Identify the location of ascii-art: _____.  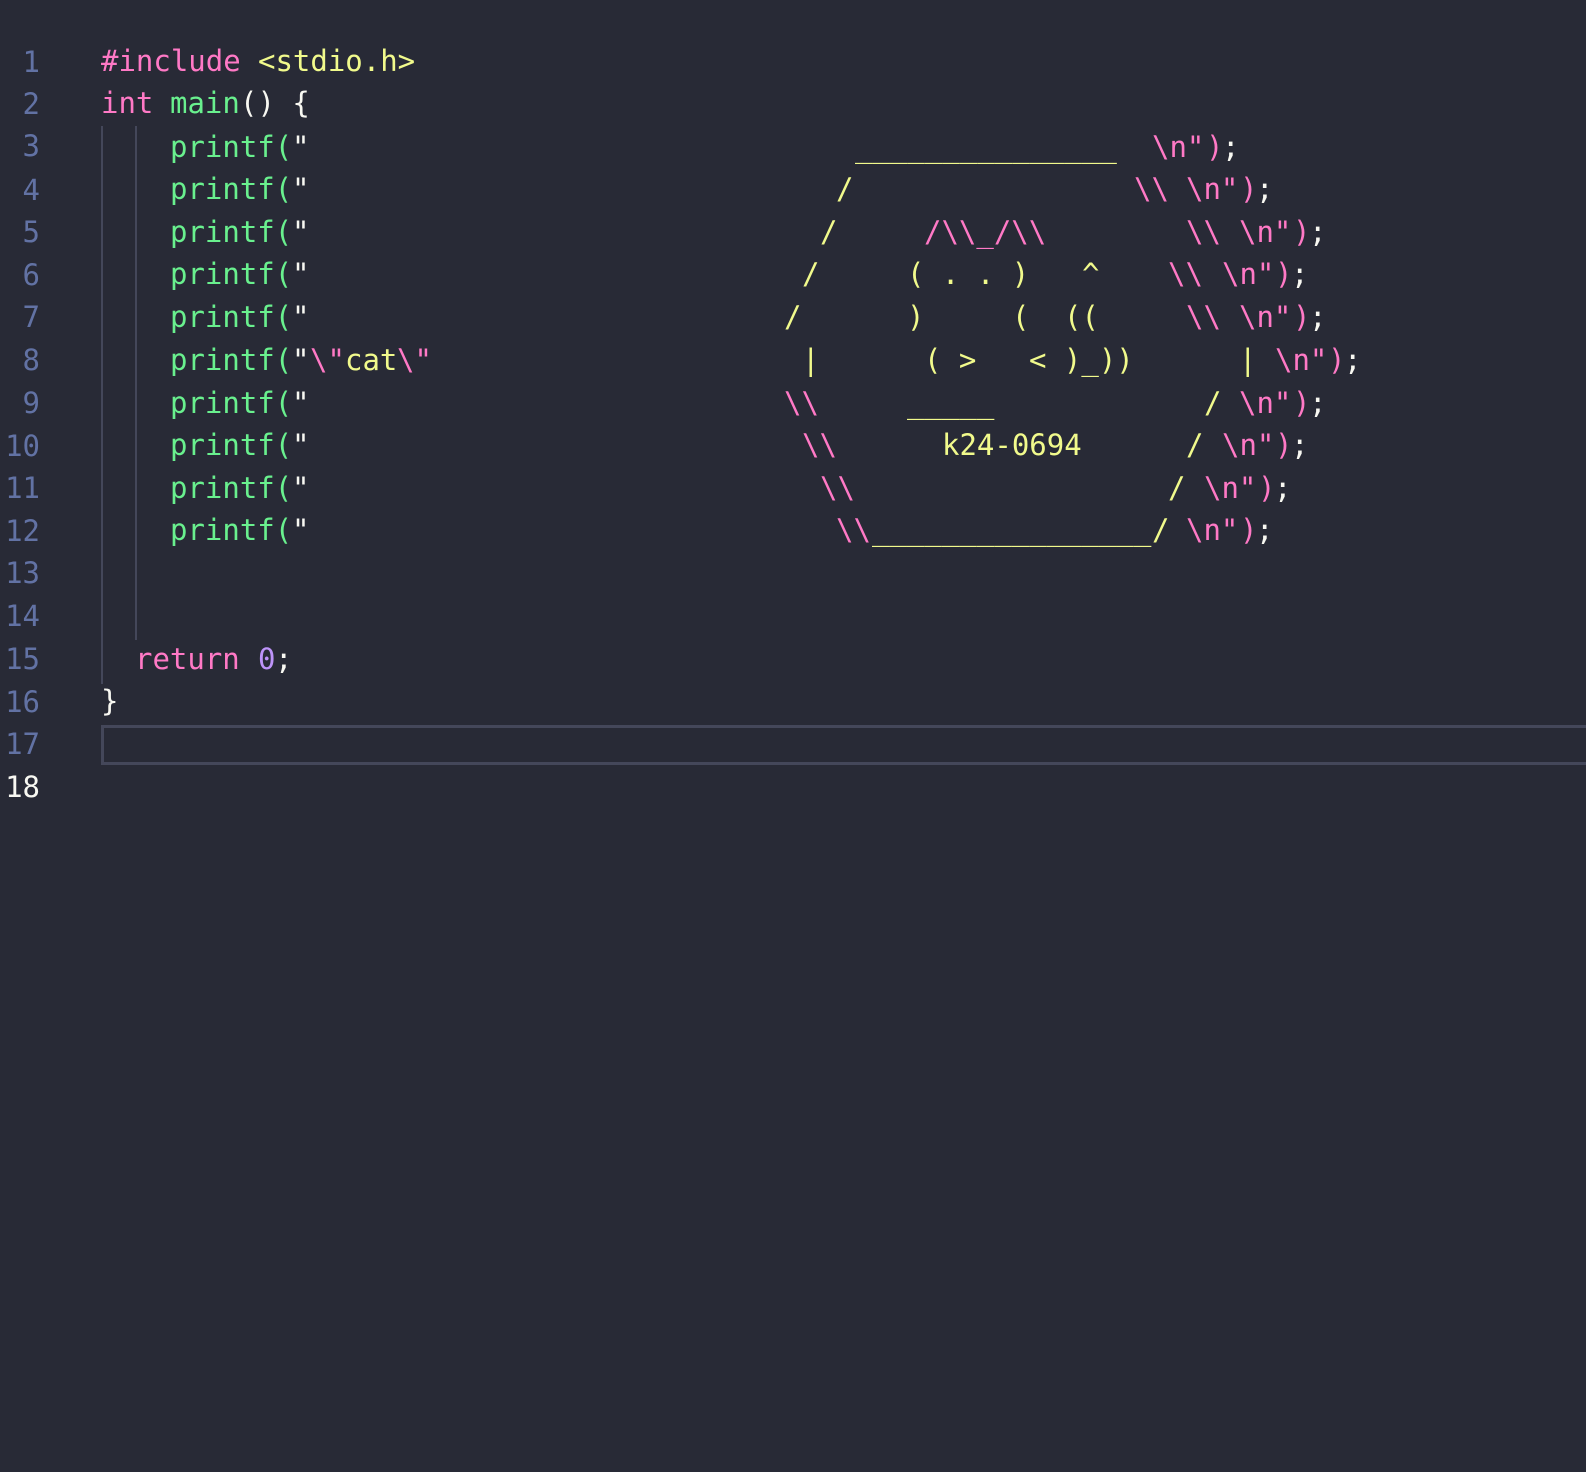
(951, 403).